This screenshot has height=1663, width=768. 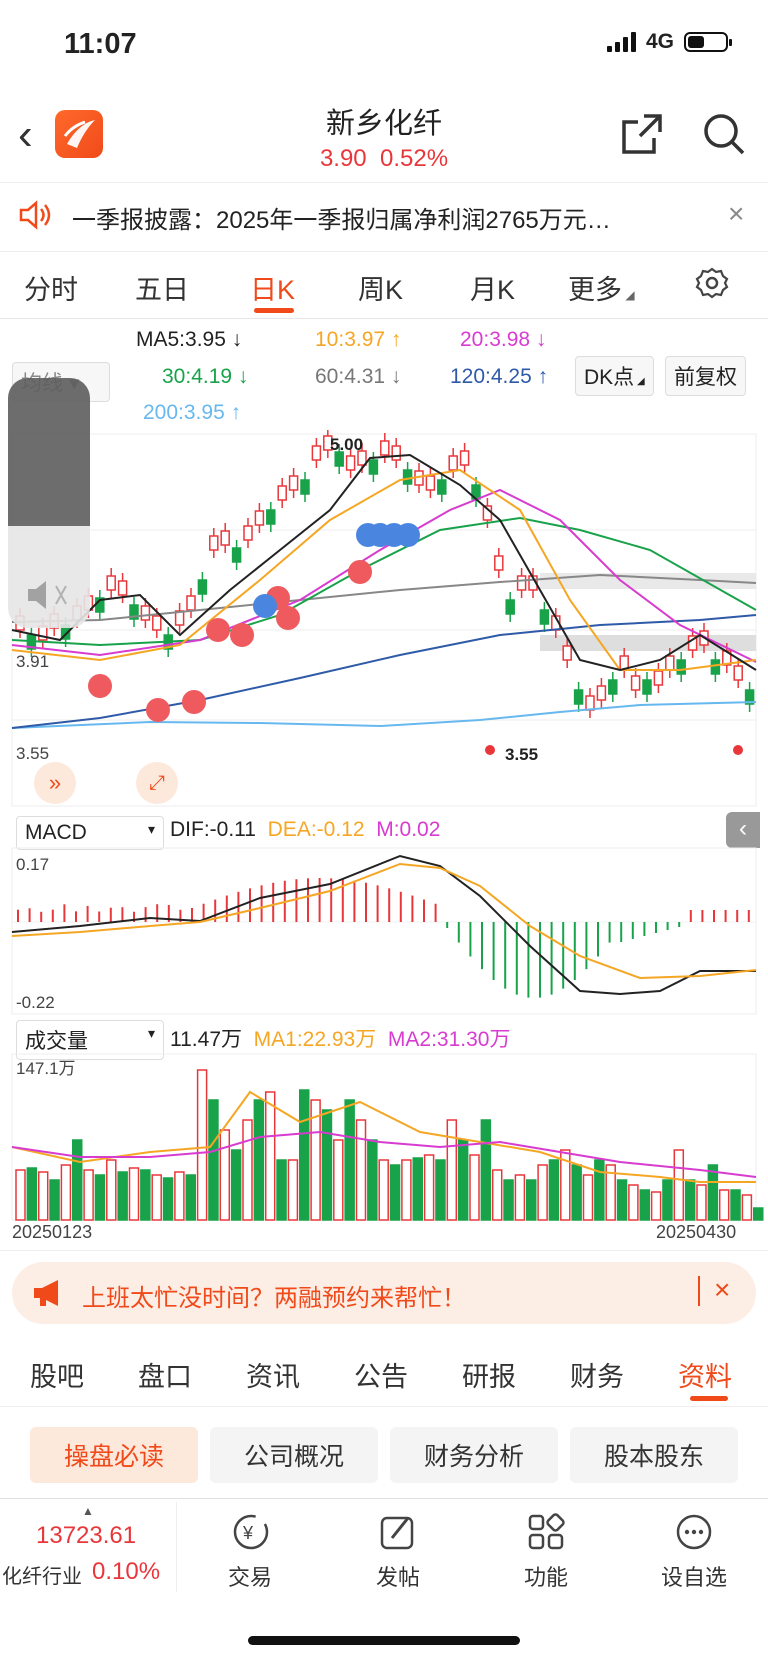 What do you see at coordinates (250, 1576) in the screenshot?
I see `nav-trade: 交易` at bounding box center [250, 1576].